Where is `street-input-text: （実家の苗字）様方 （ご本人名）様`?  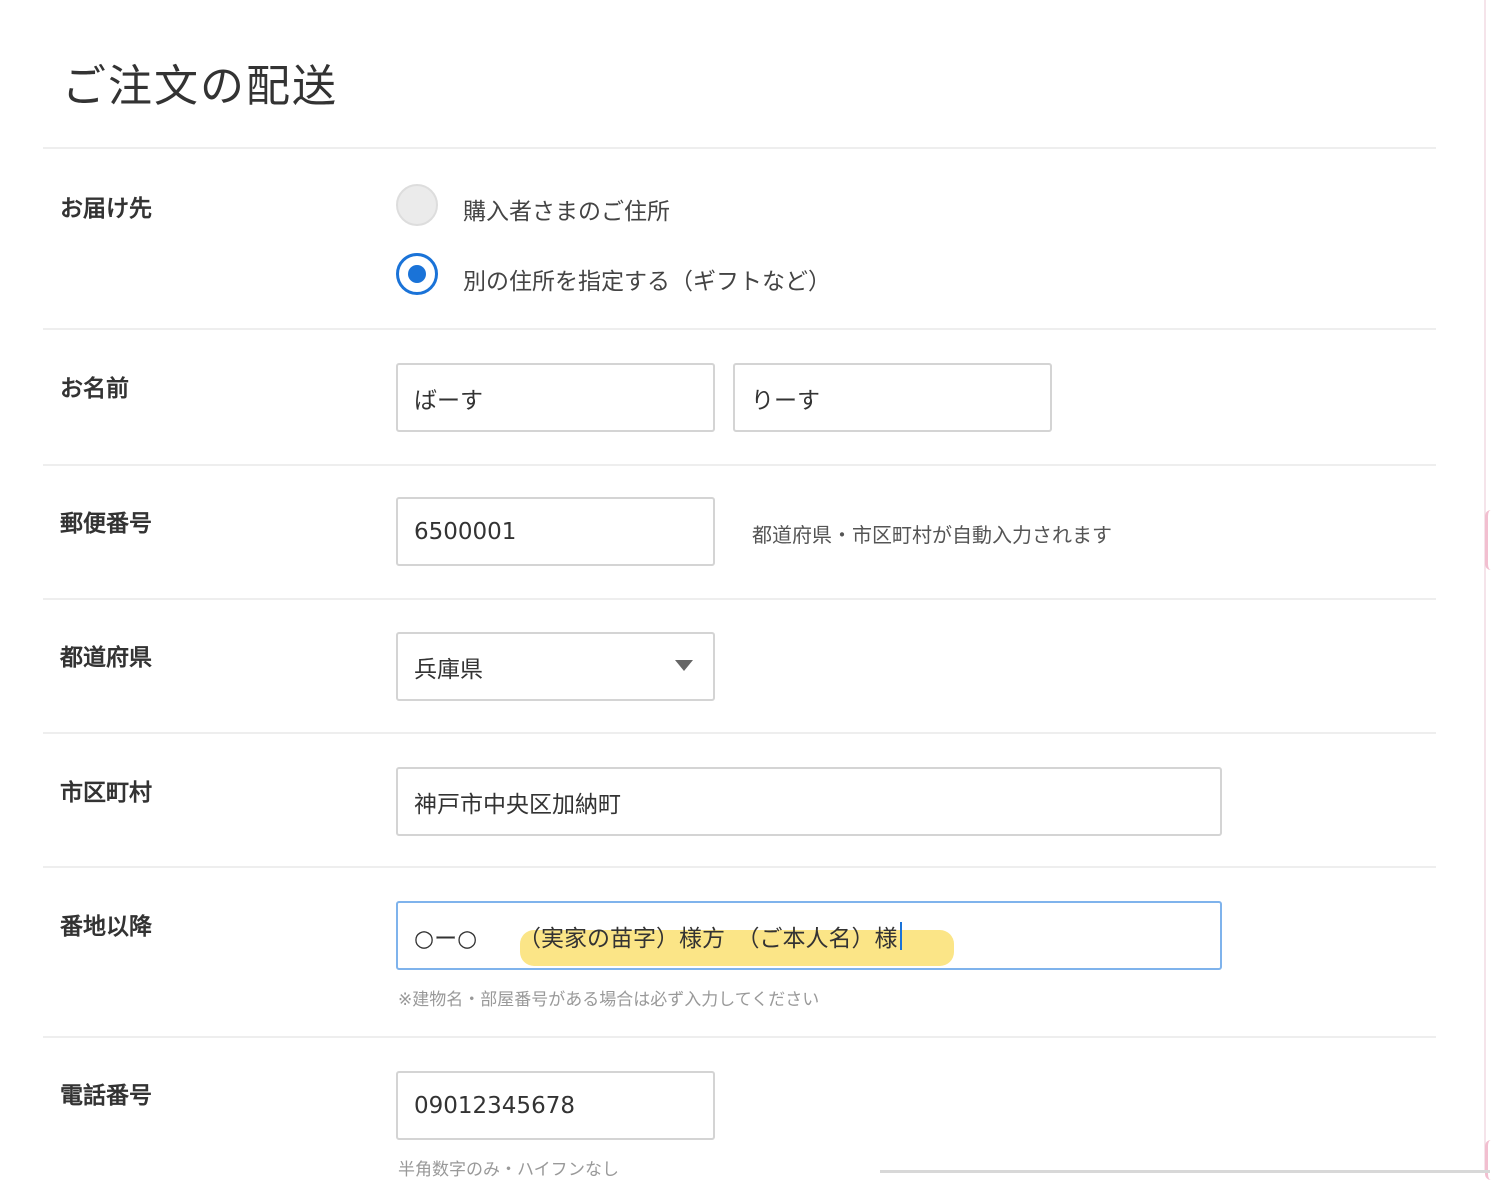
street-input-text: （実家の苗字）様方 （ご本人名）様 is located at coordinates (708, 938).